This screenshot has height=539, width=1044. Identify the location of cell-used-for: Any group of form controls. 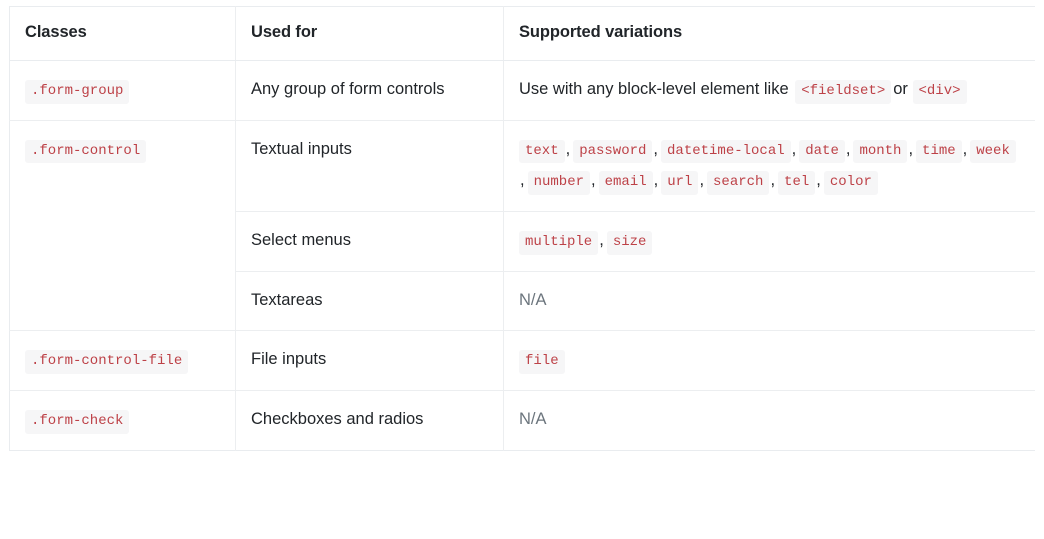
(369, 90).